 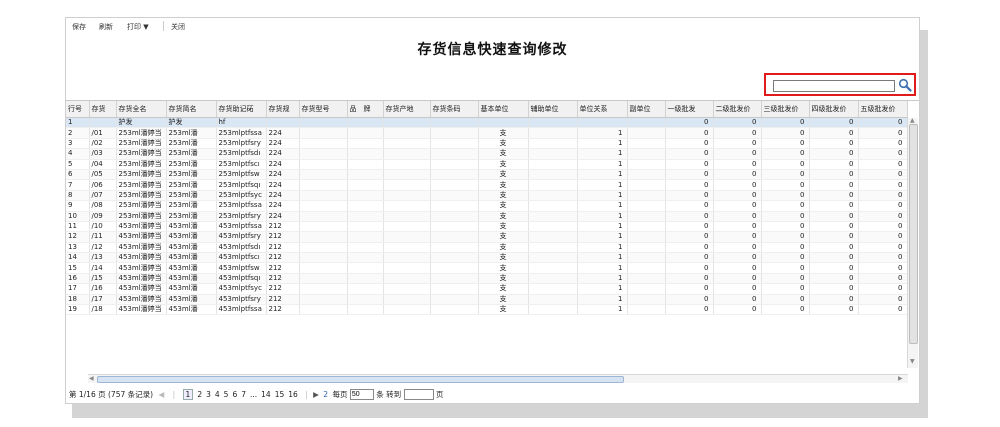 I want to click on close-button: 关闭, so click(x=178, y=27).